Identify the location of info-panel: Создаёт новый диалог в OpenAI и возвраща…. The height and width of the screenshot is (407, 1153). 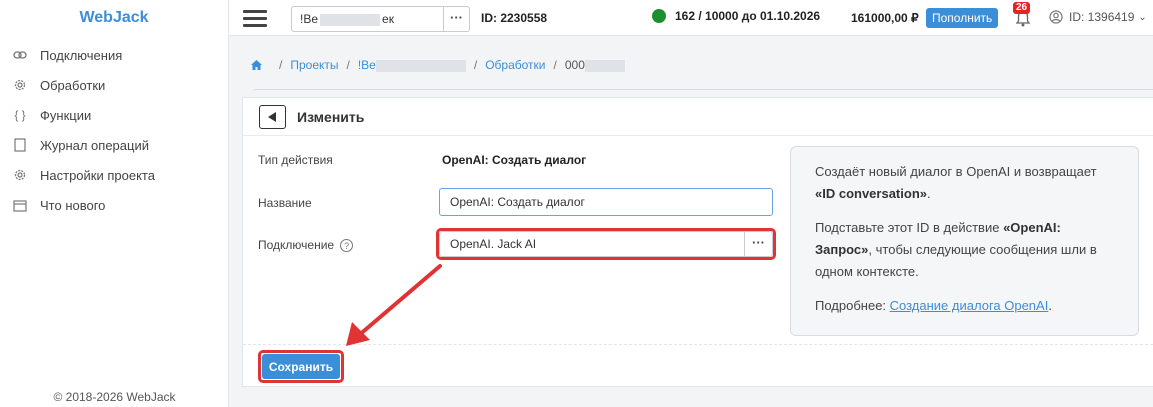
(964, 241).